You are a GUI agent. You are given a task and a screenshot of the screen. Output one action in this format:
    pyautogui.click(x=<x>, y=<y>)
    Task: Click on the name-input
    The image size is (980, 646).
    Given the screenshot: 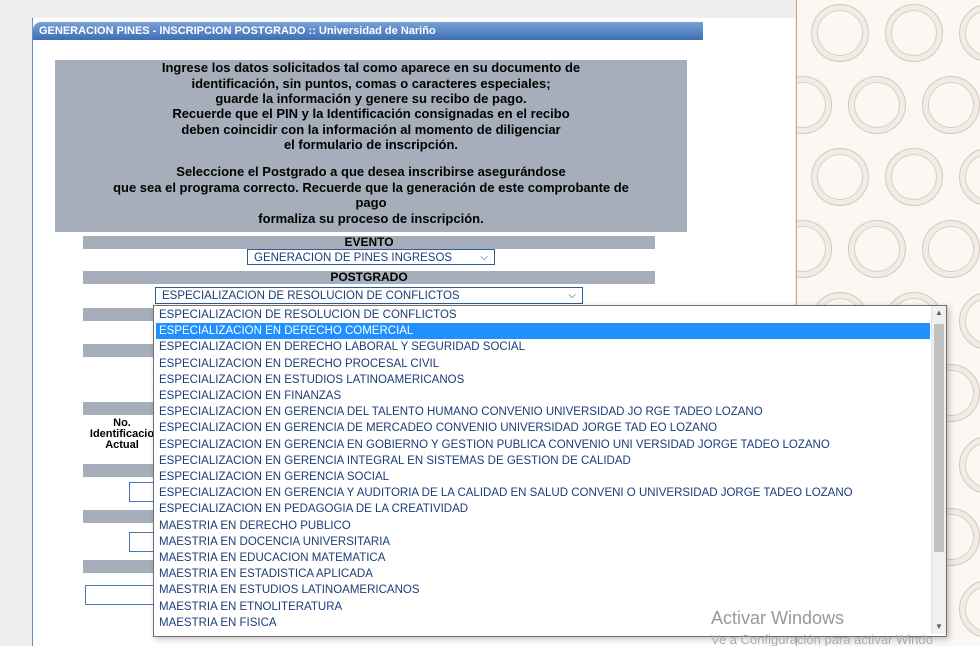 What is the action you would take?
    pyautogui.click(x=123, y=595)
    